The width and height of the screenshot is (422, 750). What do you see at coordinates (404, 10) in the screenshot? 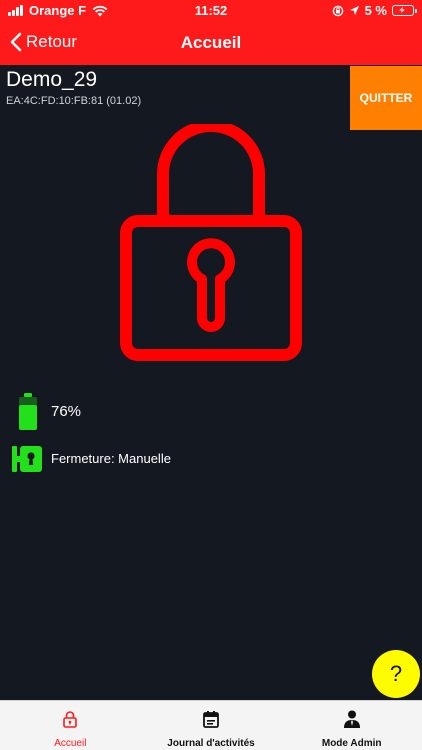
I see `phone-battery-icon` at bounding box center [404, 10].